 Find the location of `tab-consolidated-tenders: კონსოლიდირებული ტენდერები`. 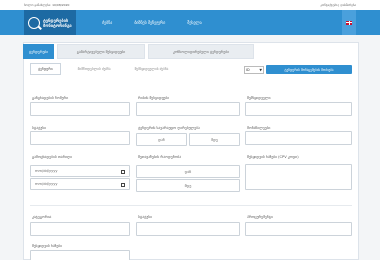

tab-consolidated-tenders: კონსოლიდირებული ტენდერები is located at coordinates (201, 51).